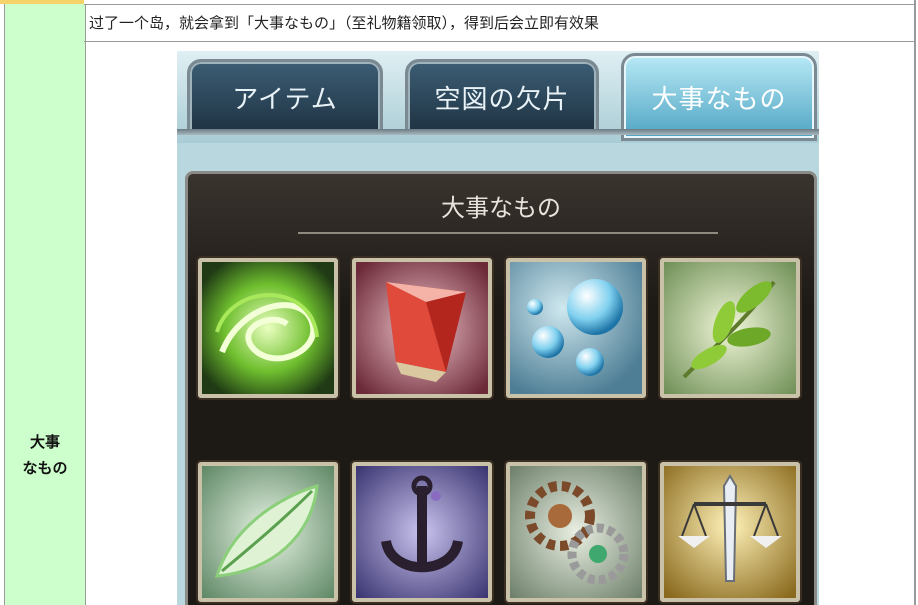 The image size is (918, 605). What do you see at coordinates (44, 442) in the screenshot?
I see `row-label-line1: 大事` at bounding box center [44, 442].